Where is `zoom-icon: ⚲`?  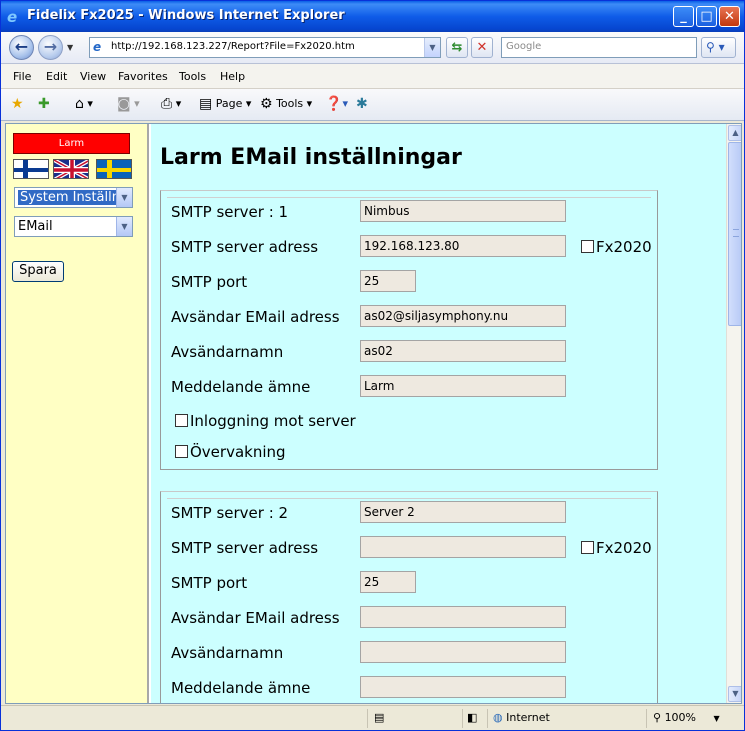
zoom-icon: ⚲ is located at coordinates (657, 717).